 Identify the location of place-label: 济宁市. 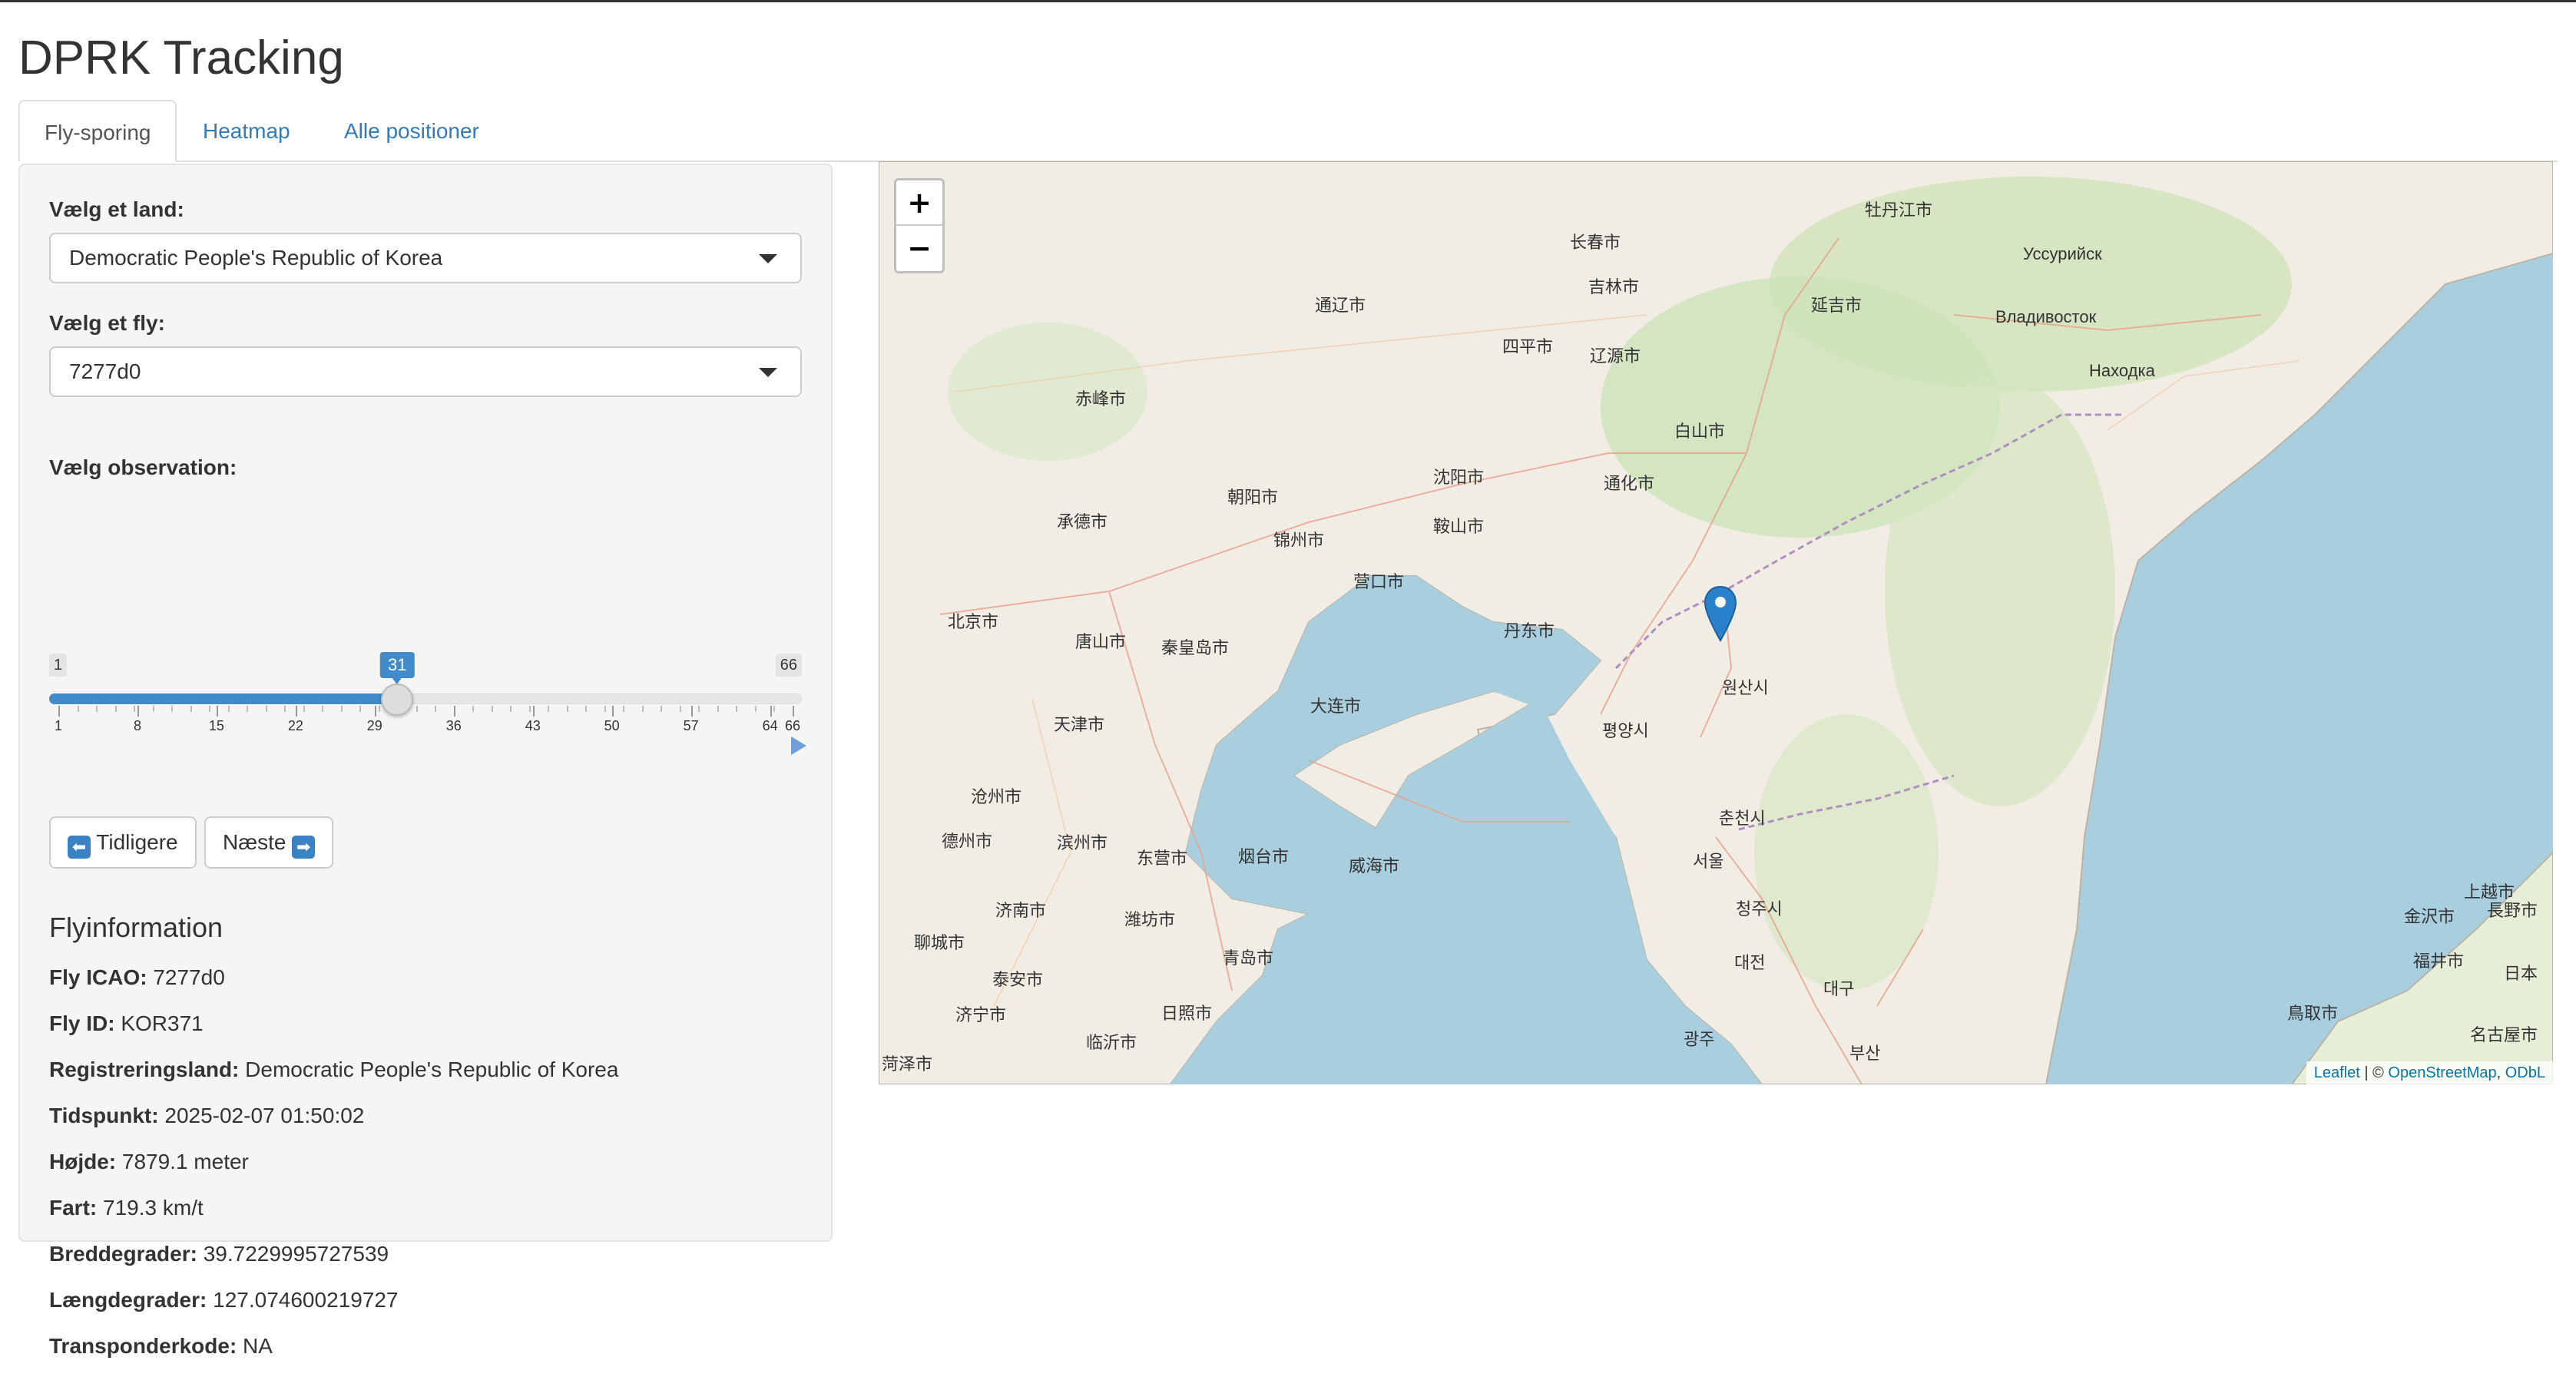
(981, 1015).